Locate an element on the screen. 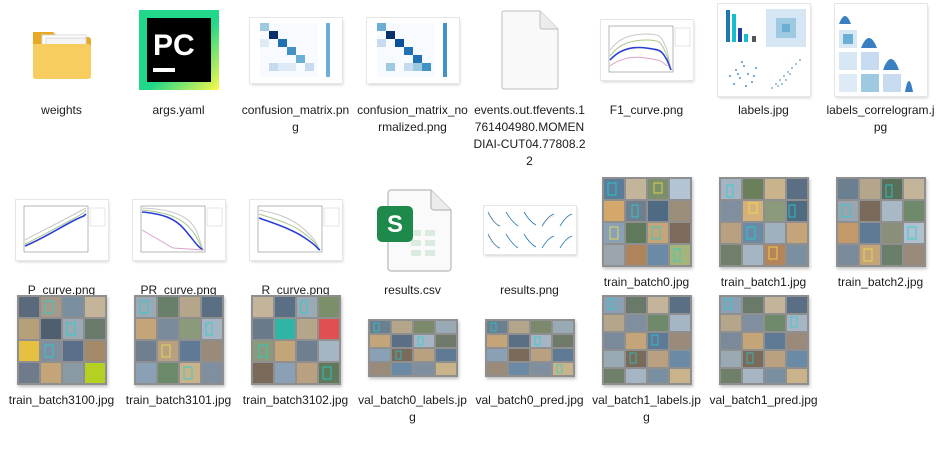 Image resolution: width=949 pixels, height=475 pixels. file-f1-curve: F1_curve.png is located at coordinates (646, 82).